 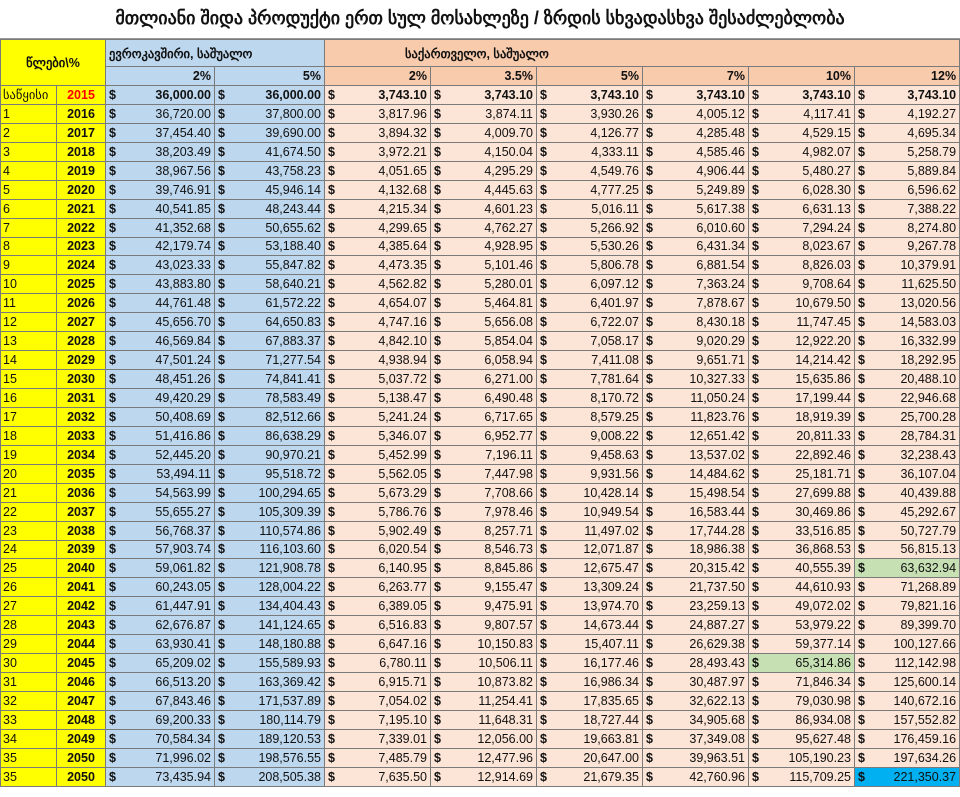 I want to click on ge-value-cell: $45,292.67, so click(x=906, y=511).